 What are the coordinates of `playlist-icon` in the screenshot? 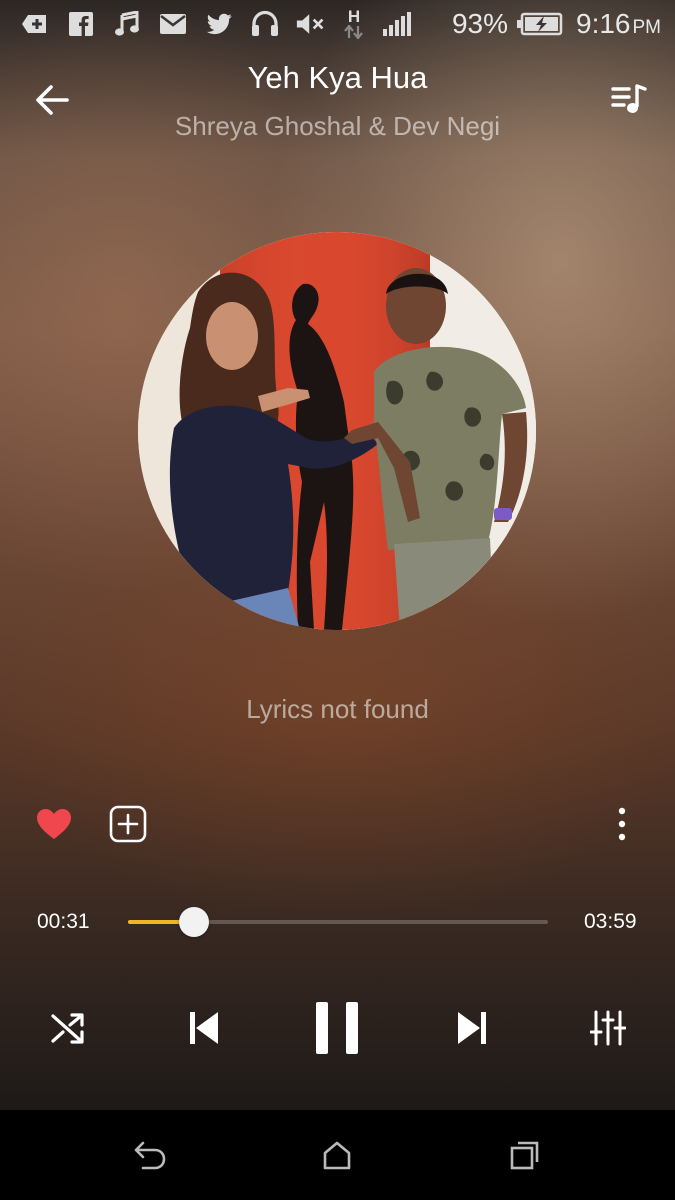 It's located at (629, 98).